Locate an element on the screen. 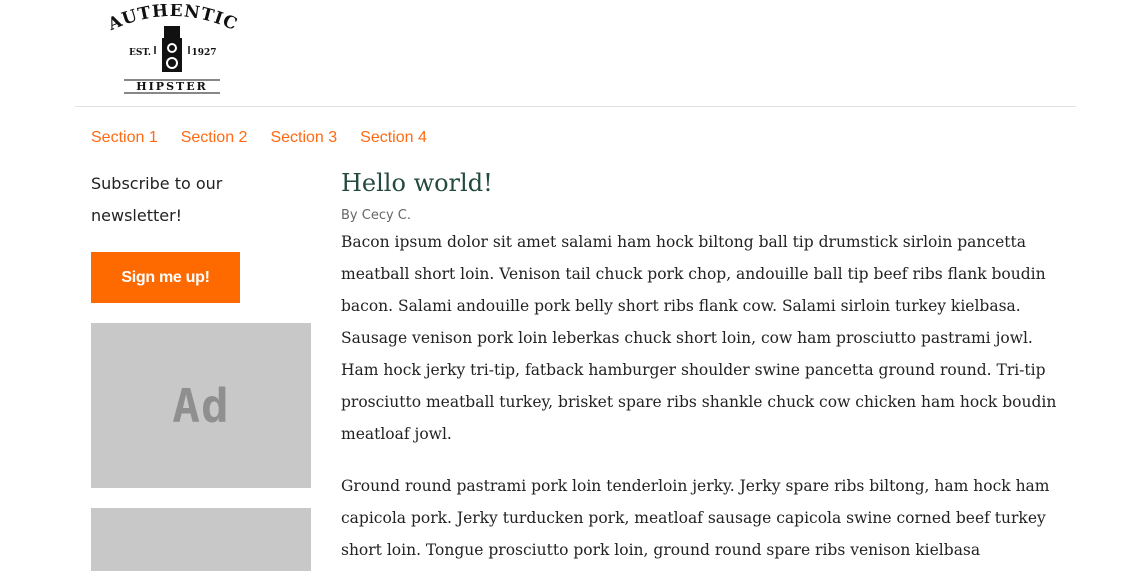 The image size is (1136, 571). ad-placeholder: Ad is located at coordinates (201, 405).